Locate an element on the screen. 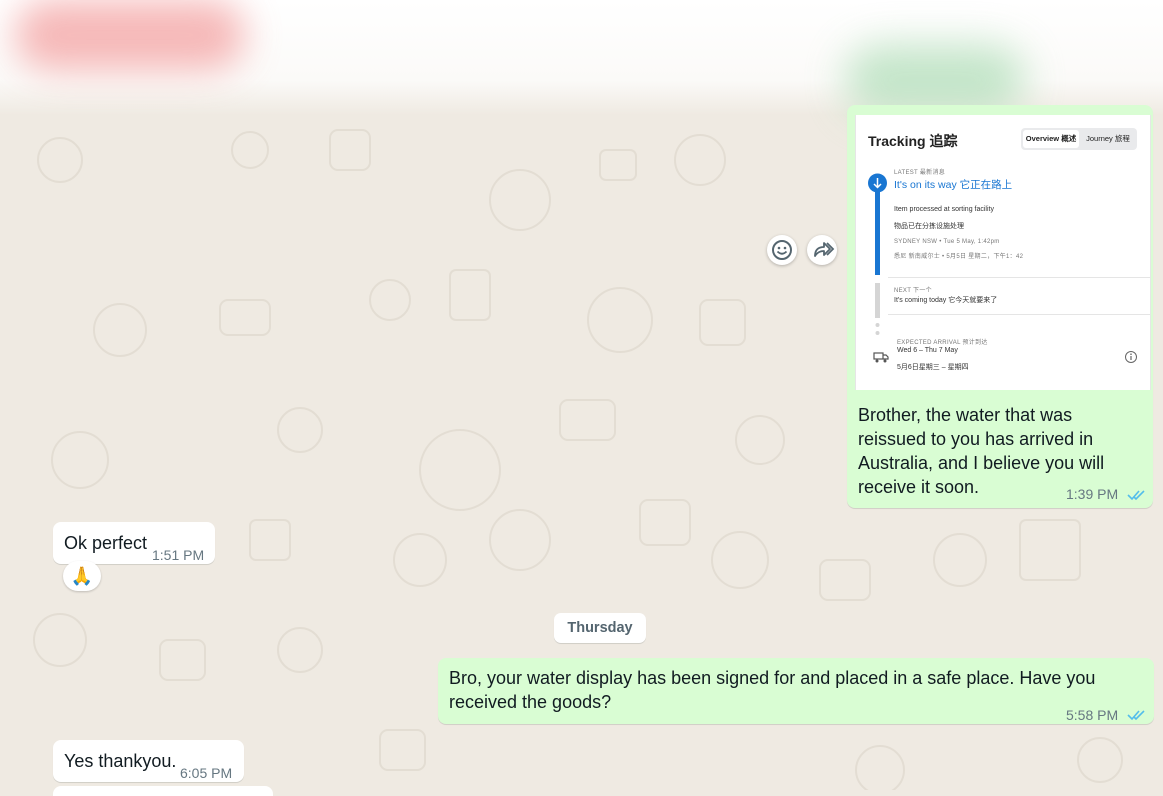 The height and width of the screenshot is (796, 1163). info-icon is located at coordinates (1131, 357).